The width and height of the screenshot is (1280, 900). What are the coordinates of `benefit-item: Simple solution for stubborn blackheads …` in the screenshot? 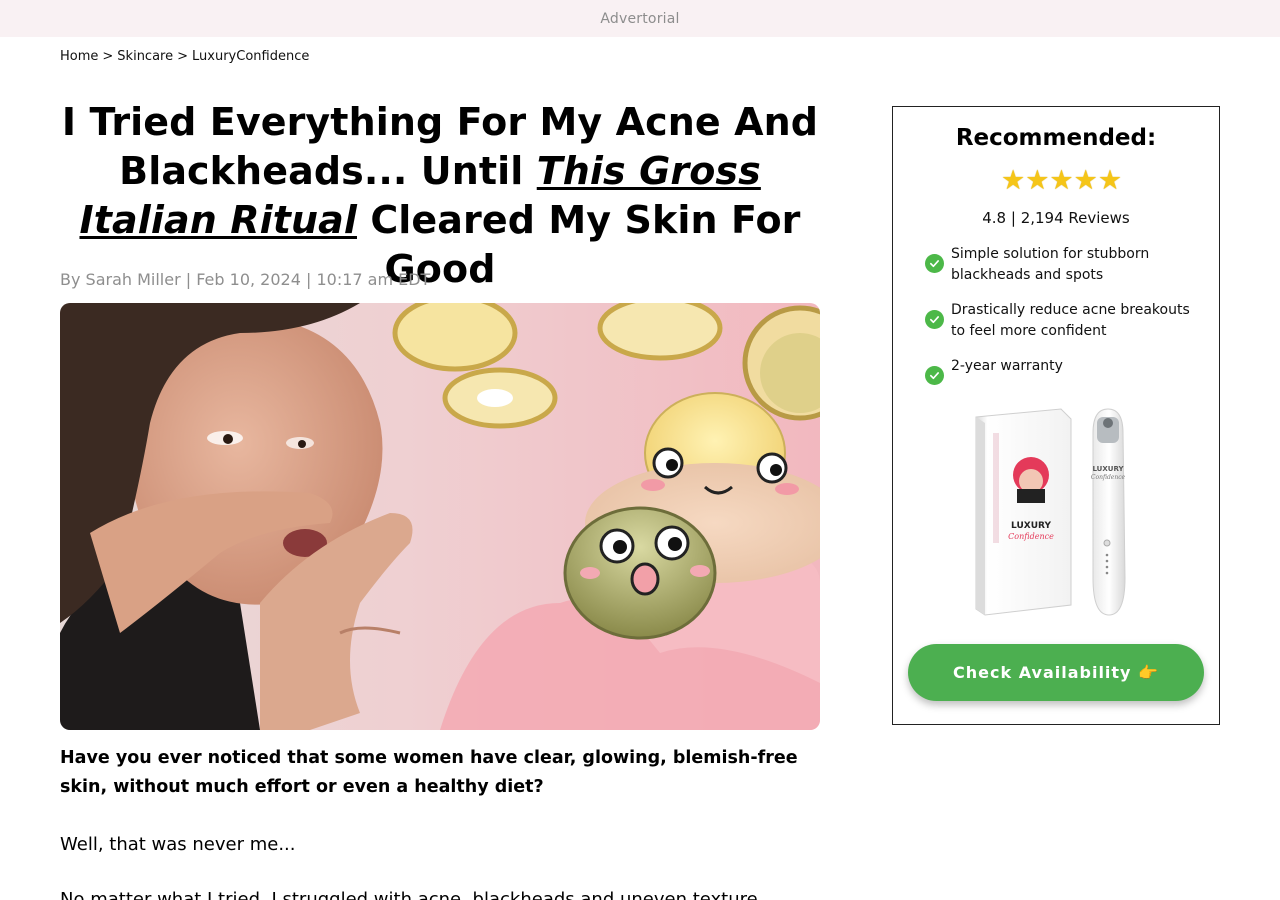 It's located at (1065, 265).